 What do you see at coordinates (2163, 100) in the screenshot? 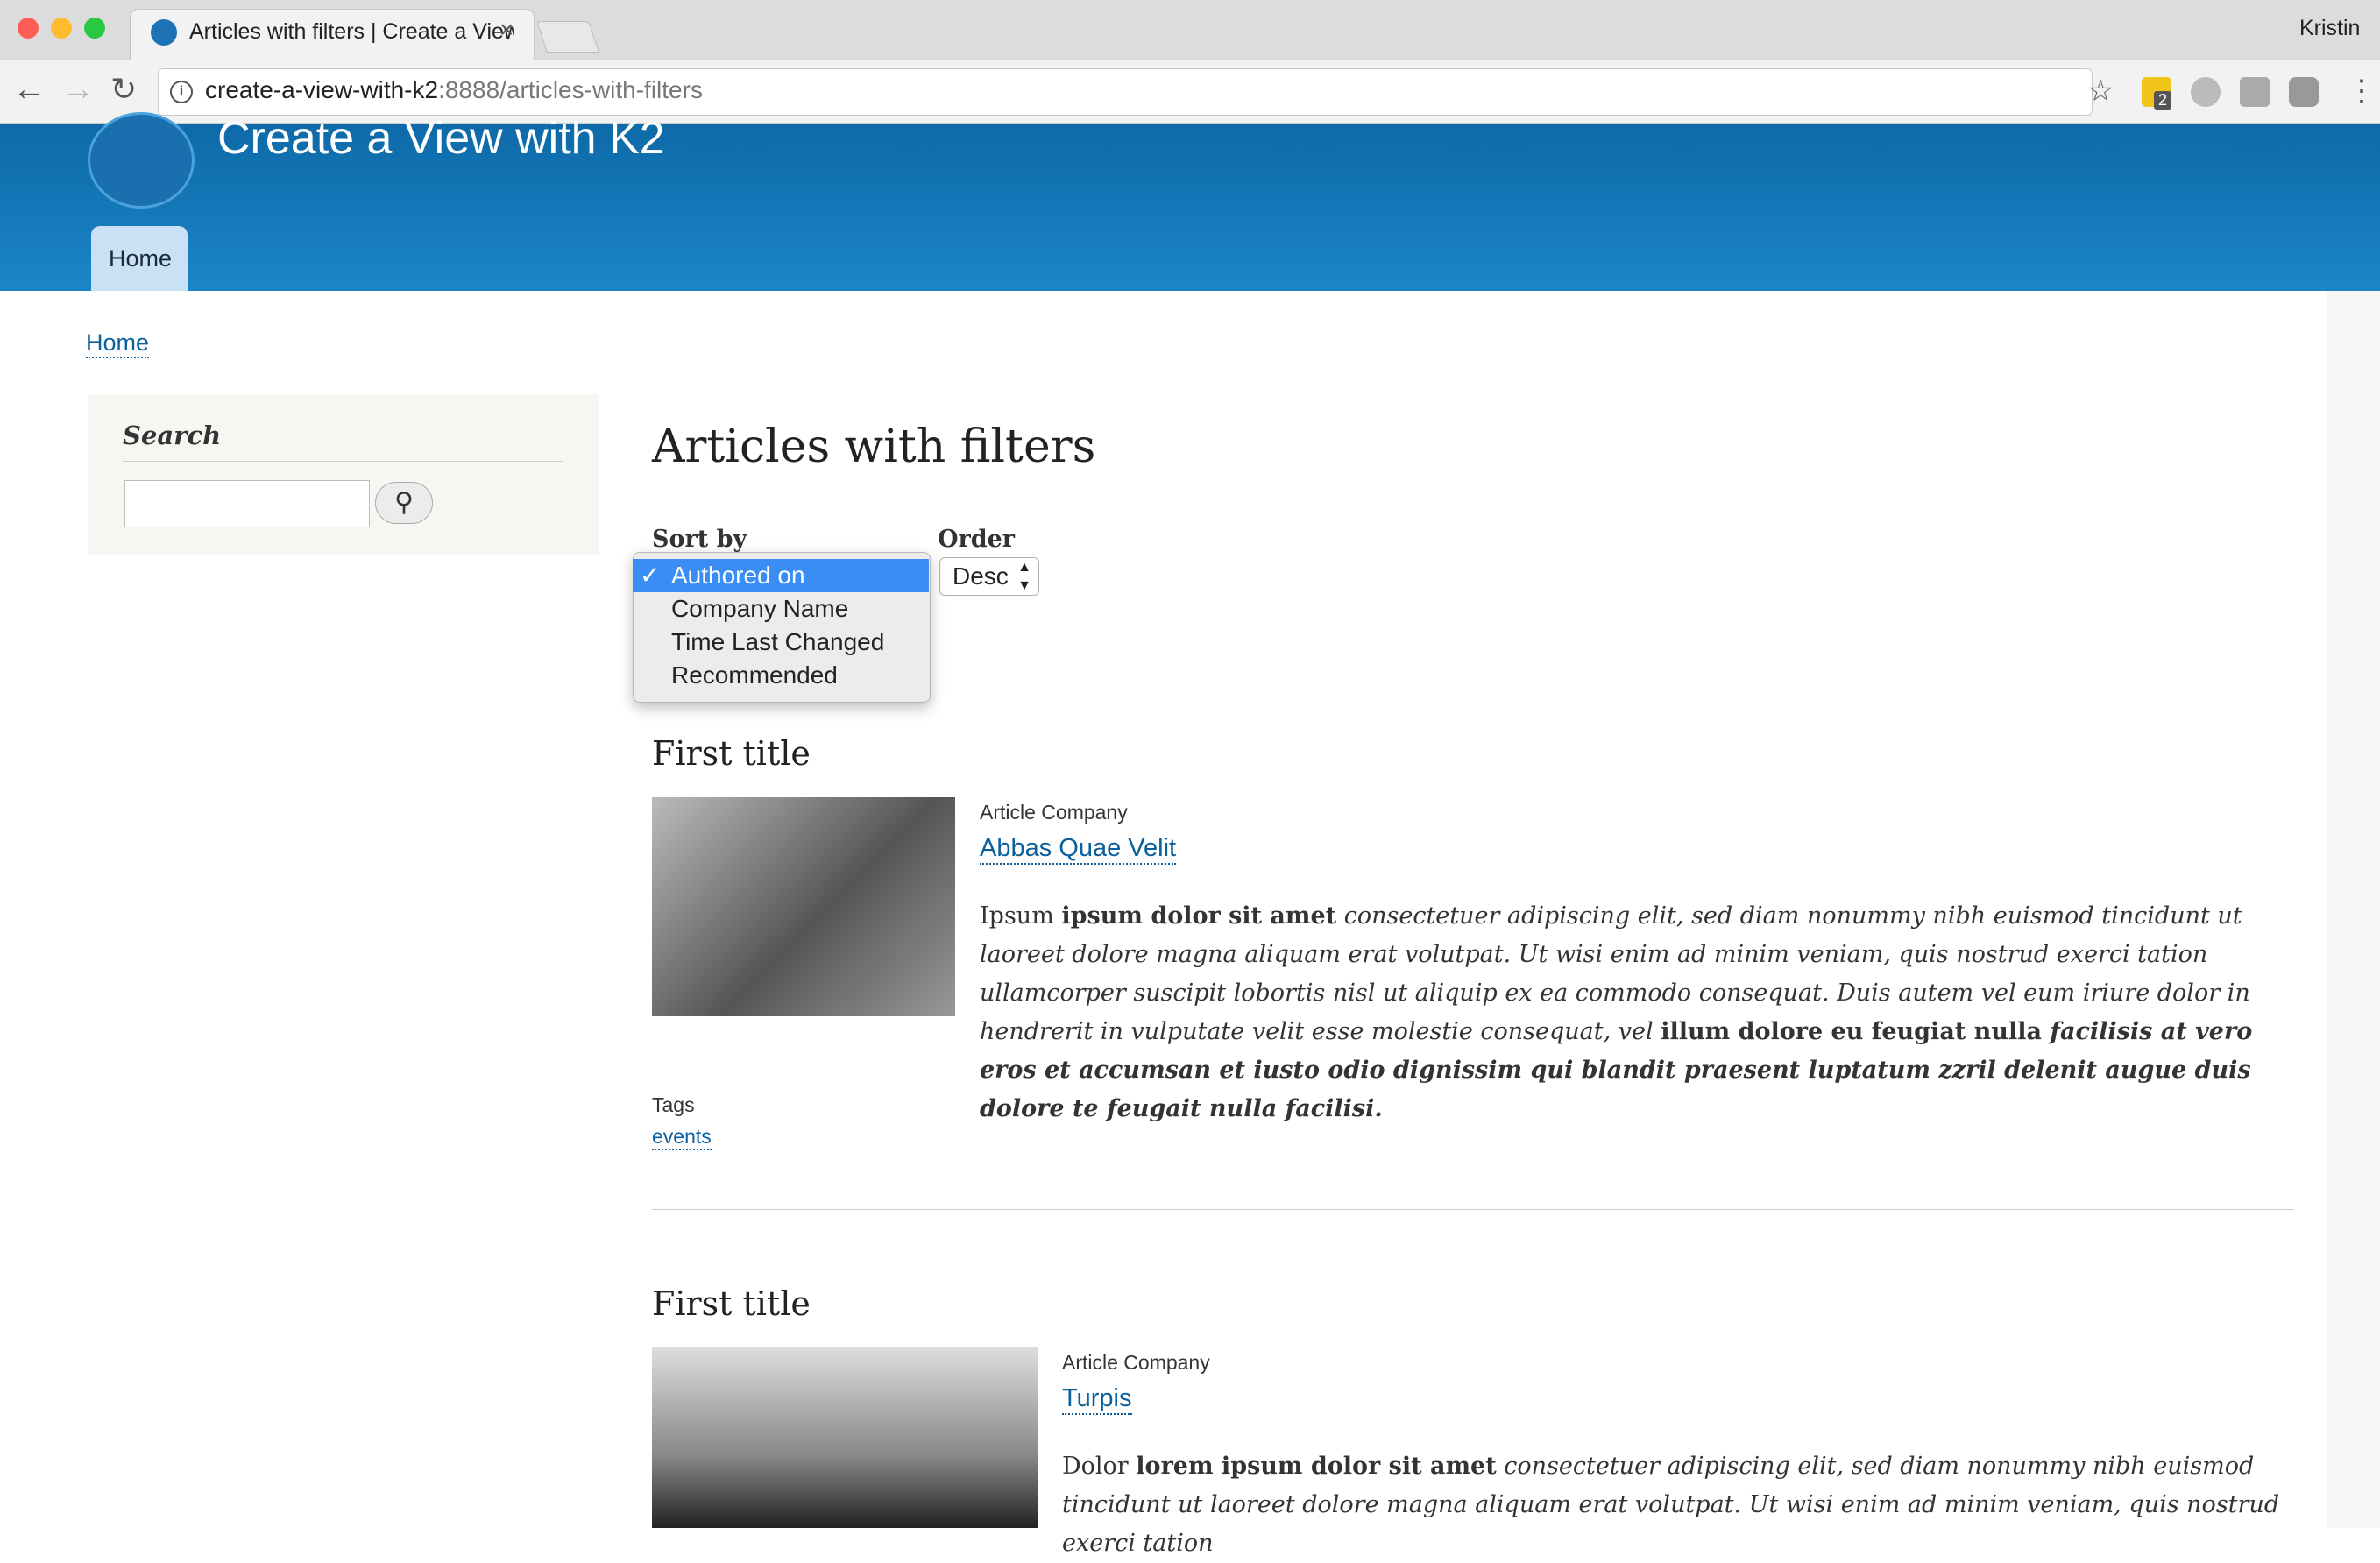
I see `extension-badge: 2` at bounding box center [2163, 100].